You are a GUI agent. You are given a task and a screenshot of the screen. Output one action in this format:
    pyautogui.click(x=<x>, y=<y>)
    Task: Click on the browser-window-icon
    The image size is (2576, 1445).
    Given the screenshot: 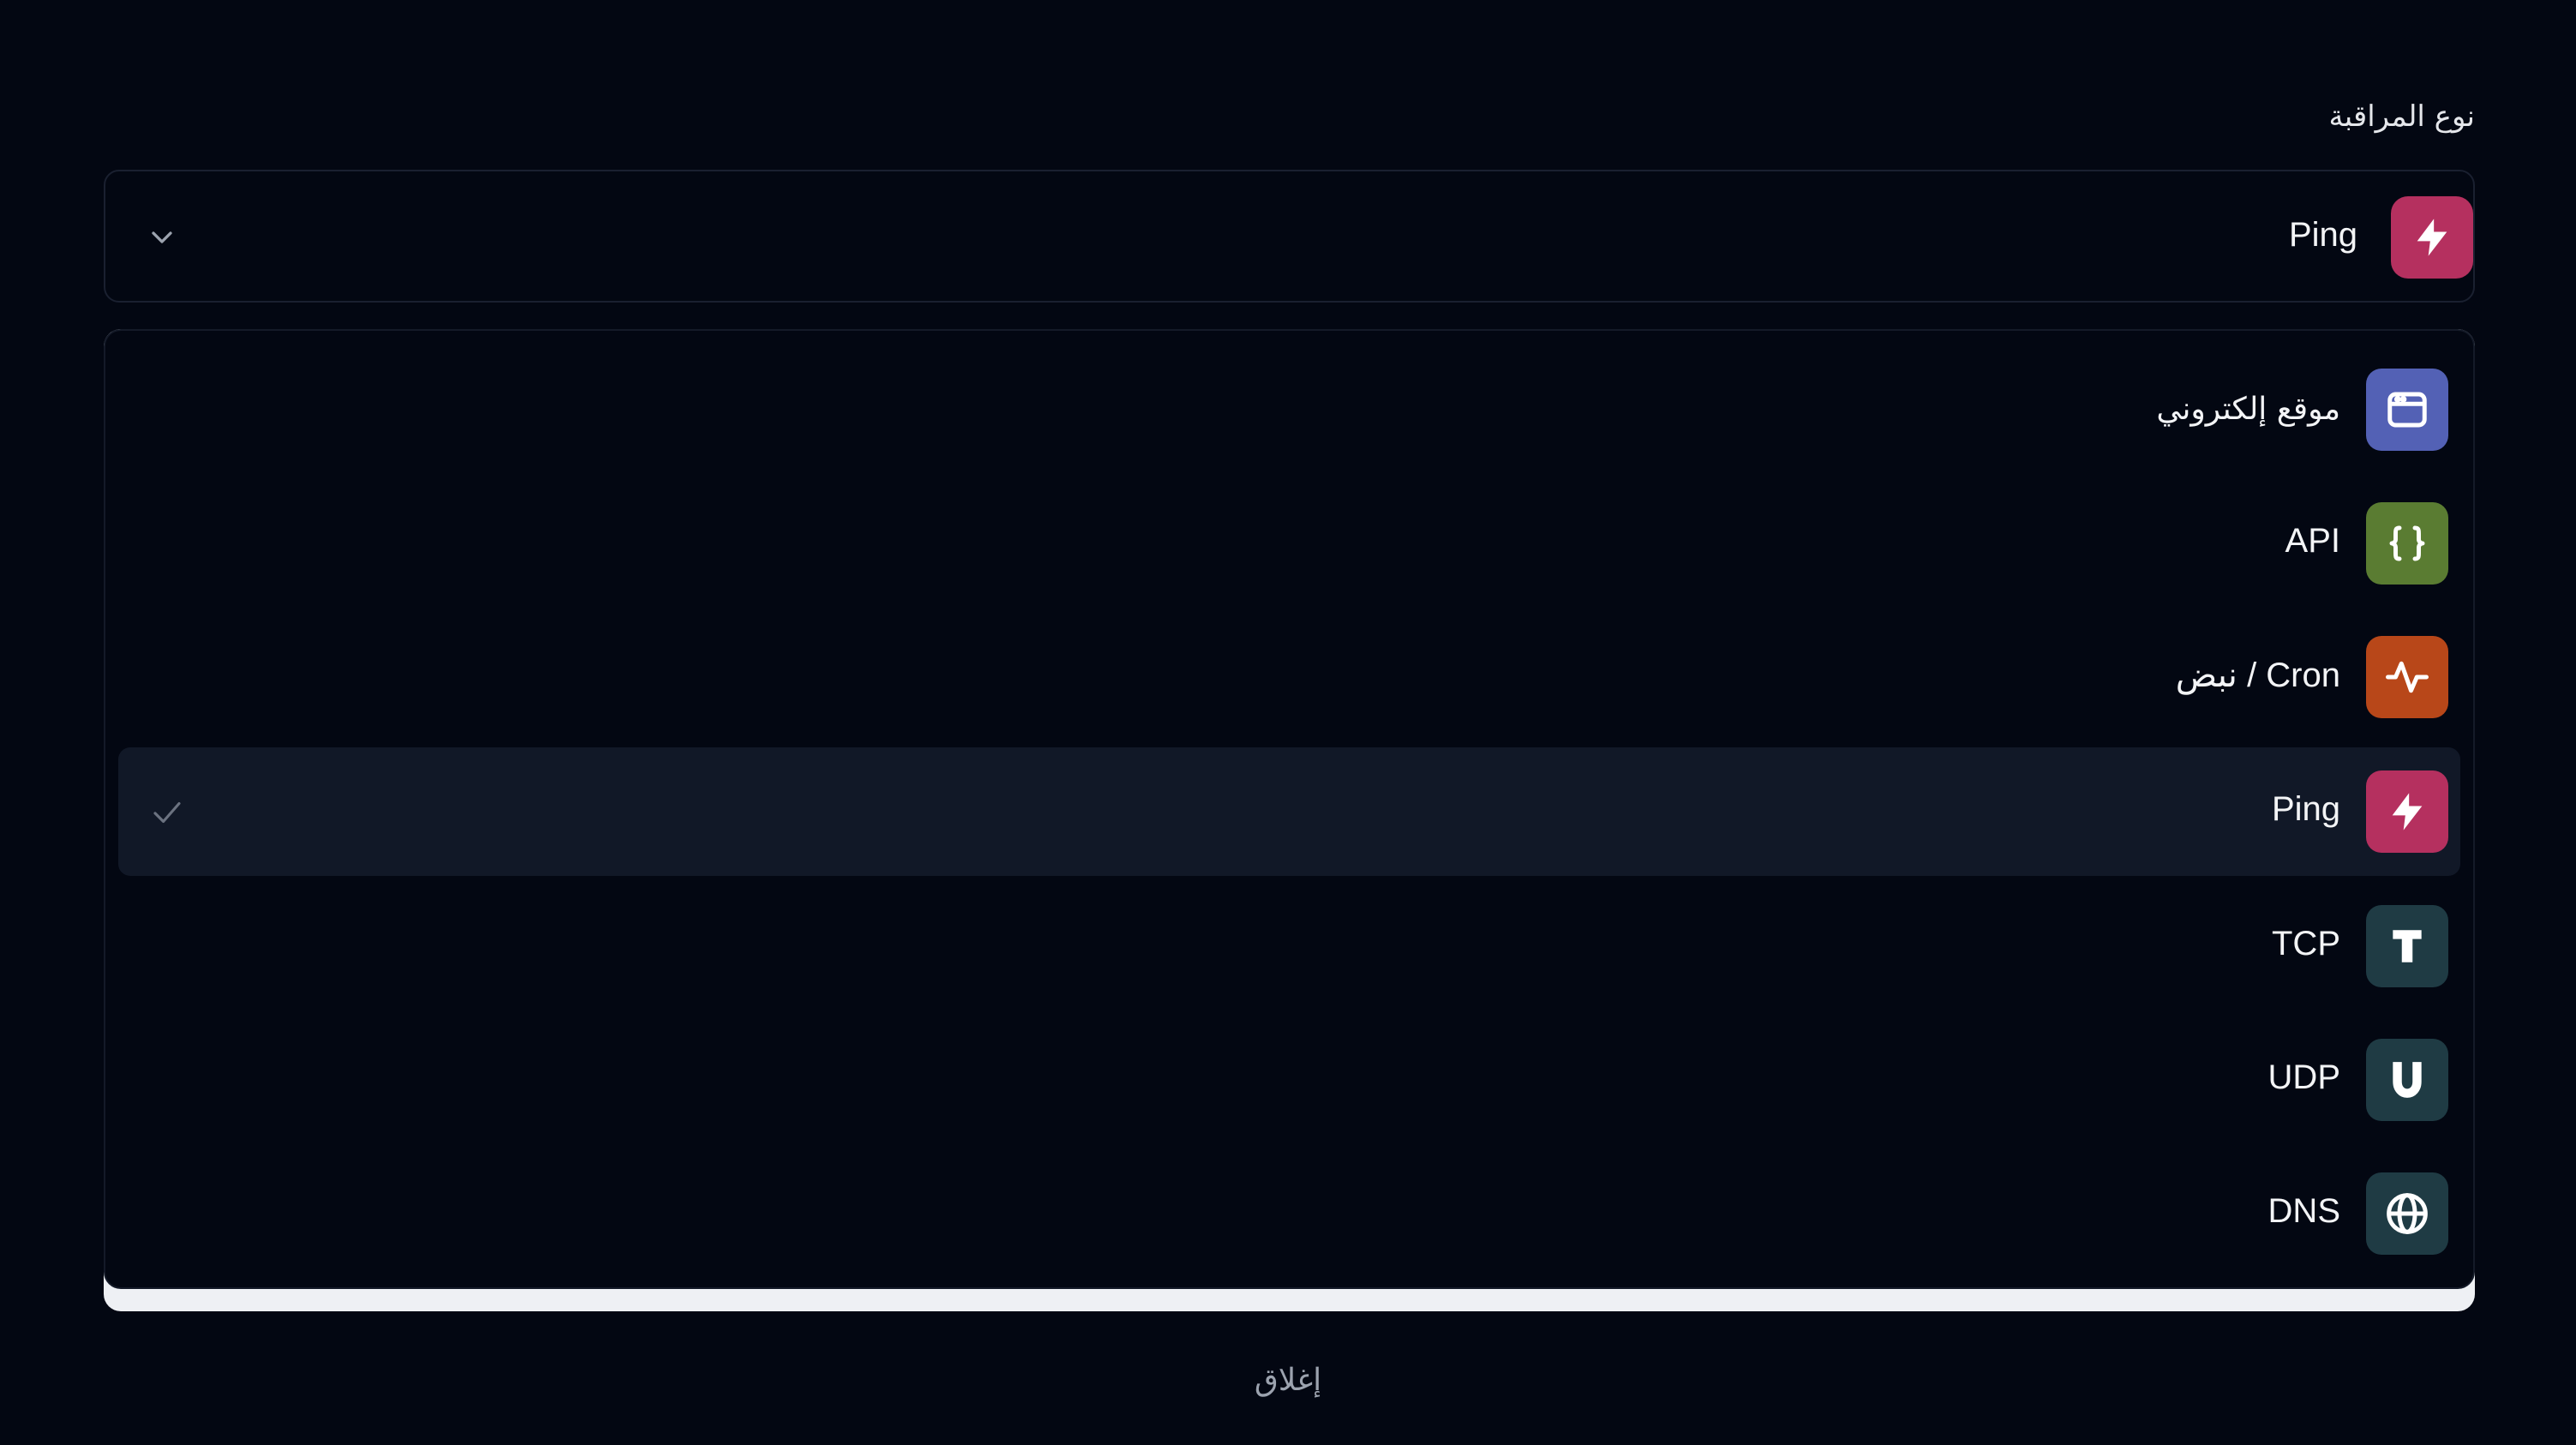 What is the action you would take?
    pyautogui.click(x=2407, y=410)
    